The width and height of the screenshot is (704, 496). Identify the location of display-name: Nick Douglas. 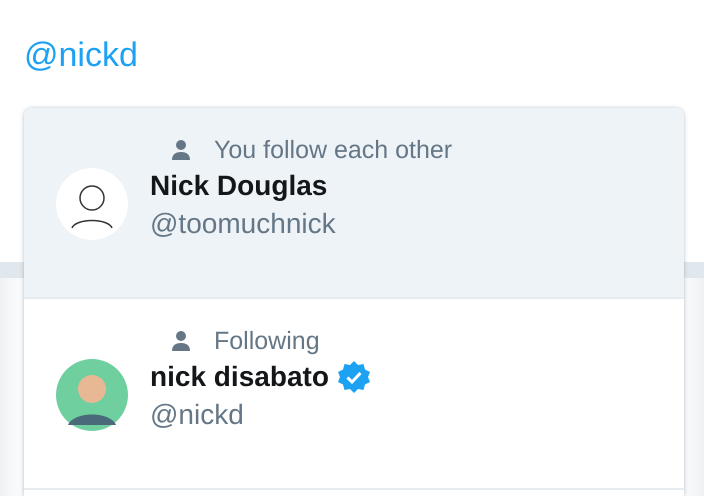
(239, 186).